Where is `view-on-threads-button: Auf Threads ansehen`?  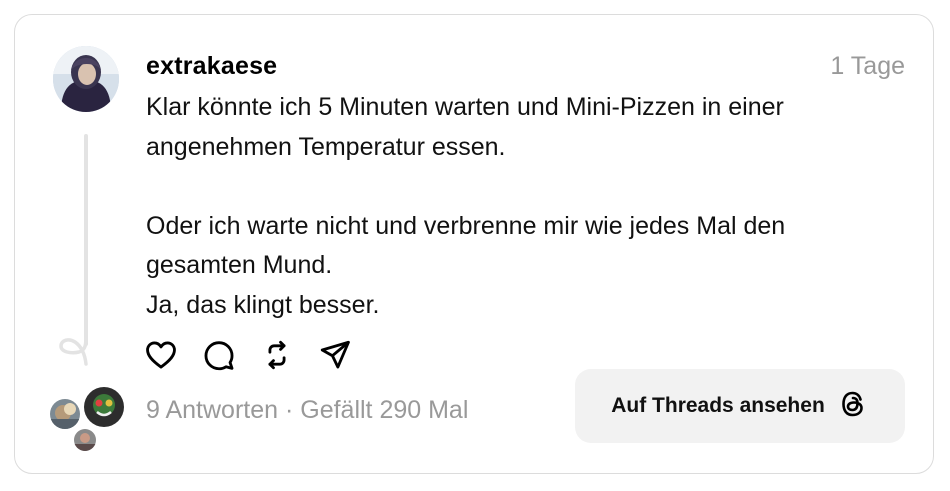 view-on-threads-button: Auf Threads ansehen is located at coordinates (740, 406).